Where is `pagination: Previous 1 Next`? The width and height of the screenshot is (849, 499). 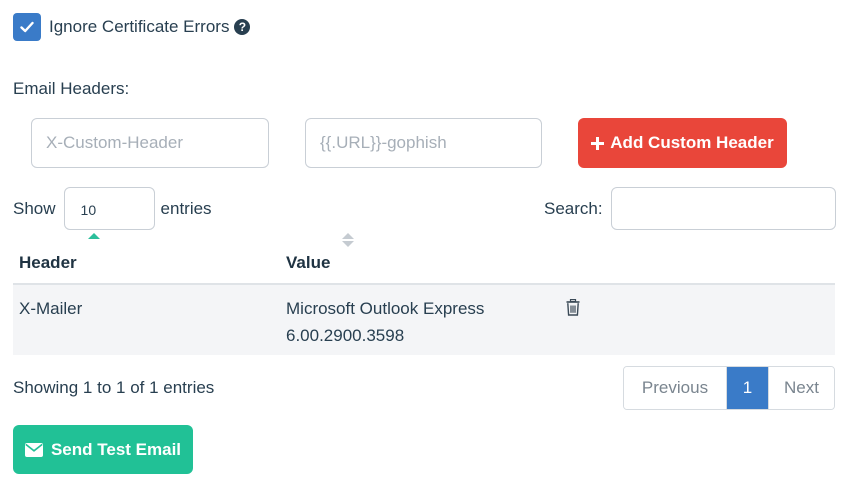
pagination: Previous 1 Next is located at coordinates (729, 388).